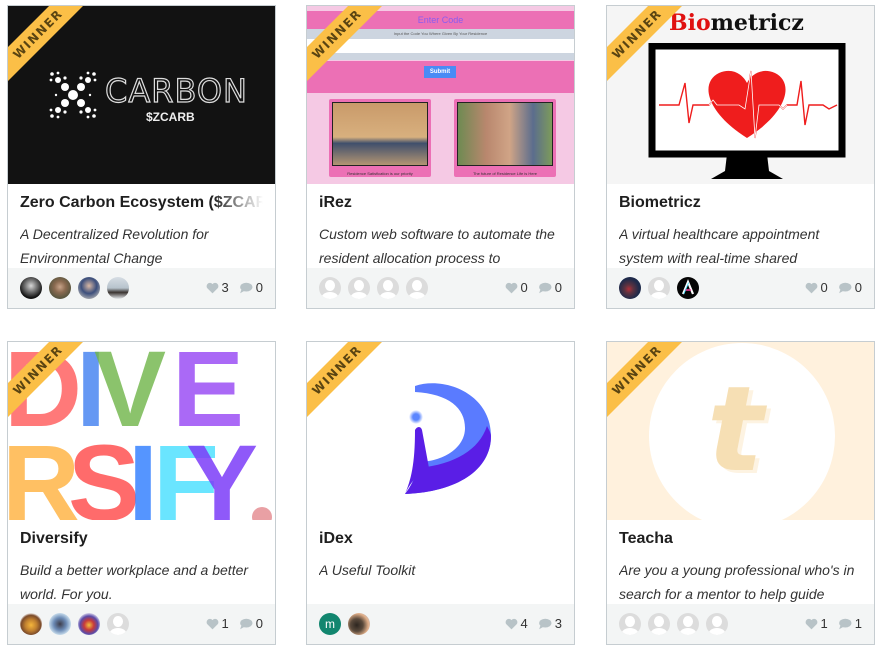 This screenshot has width=887, height=654. Describe the element at coordinates (440, 46) in the screenshot. I see `irez-code-input` at that location.